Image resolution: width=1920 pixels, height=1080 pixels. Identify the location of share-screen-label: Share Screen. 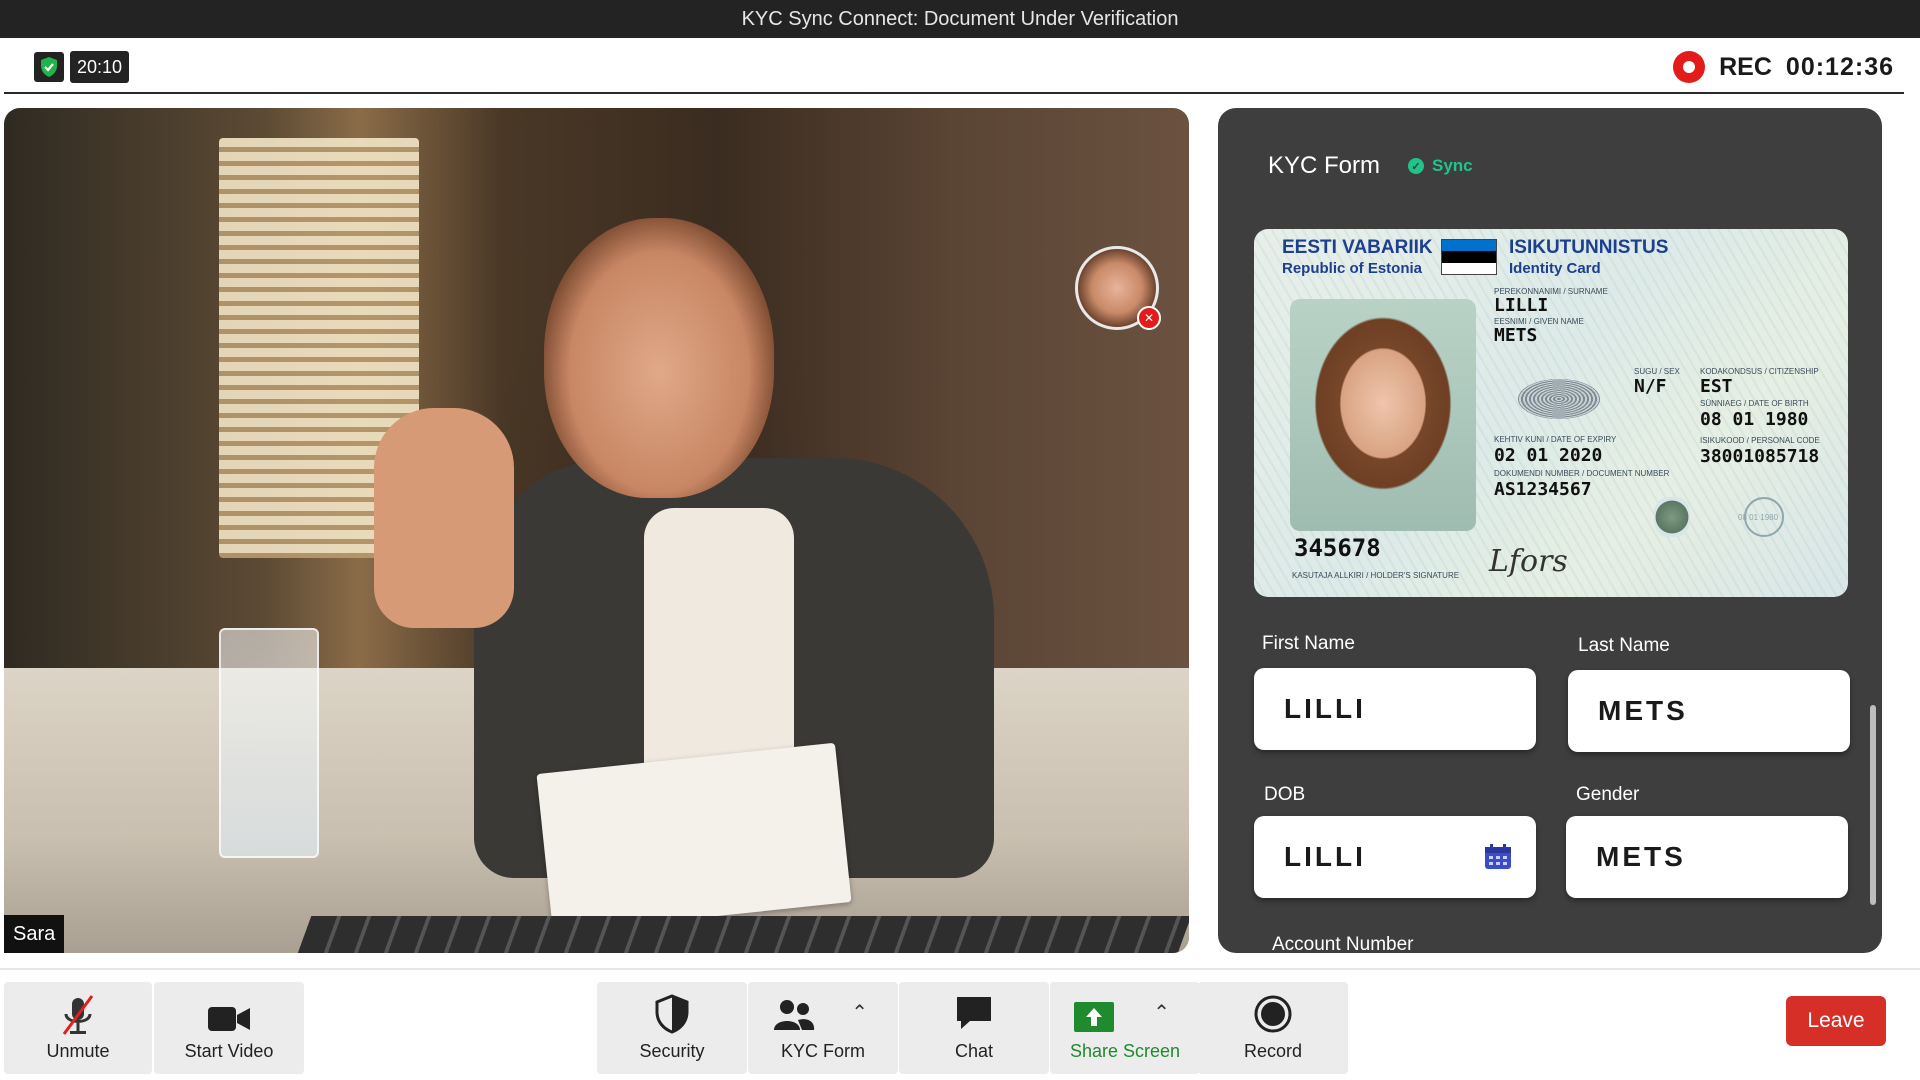
(1125, 1051).